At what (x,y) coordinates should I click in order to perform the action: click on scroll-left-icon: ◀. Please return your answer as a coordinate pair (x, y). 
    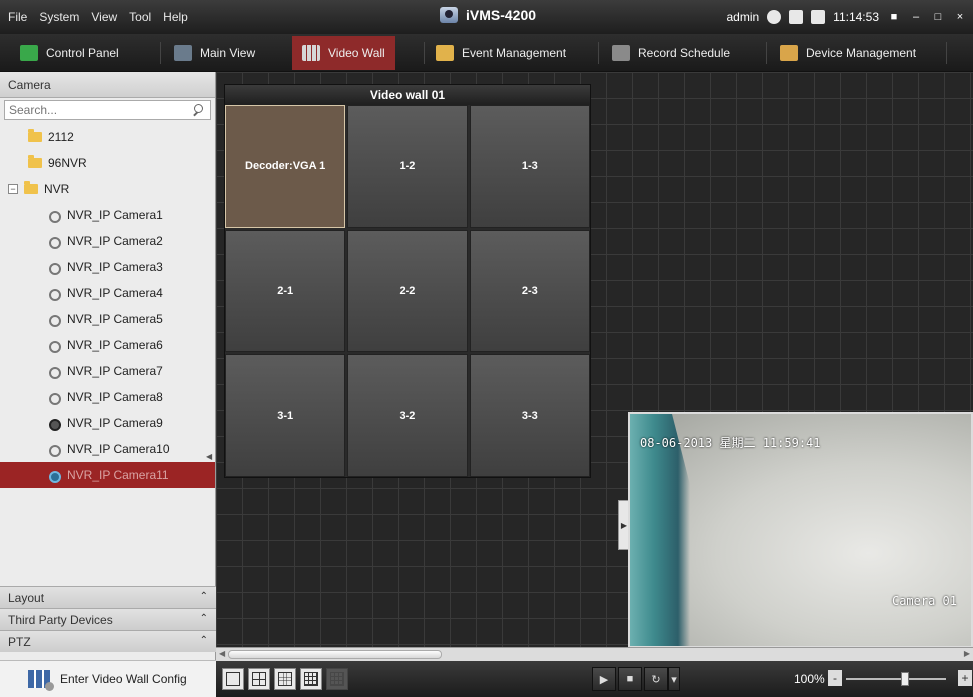
    Looking at the image, I should click on (222, 653).